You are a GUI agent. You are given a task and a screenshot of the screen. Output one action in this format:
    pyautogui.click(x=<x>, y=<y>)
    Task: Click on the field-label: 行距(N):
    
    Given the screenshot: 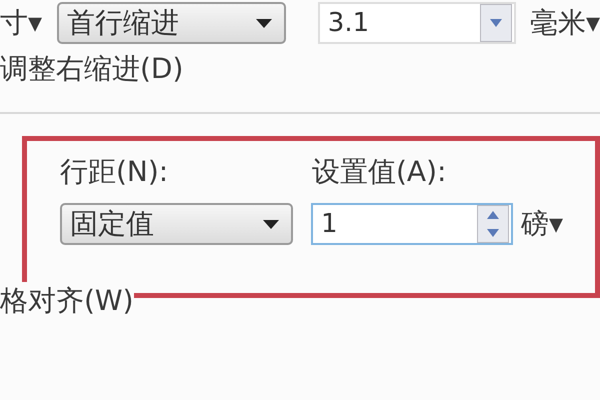 What is the action you would take?
    pyautogui.click(x=115, y=172)
    